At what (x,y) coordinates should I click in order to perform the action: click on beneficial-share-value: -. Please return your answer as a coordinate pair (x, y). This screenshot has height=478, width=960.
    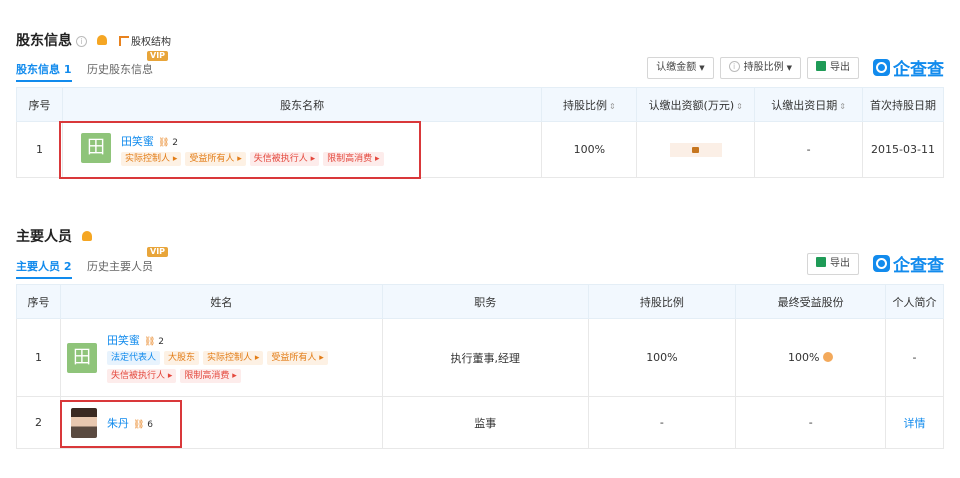
    Looking at the image, I should click on (811, 422).